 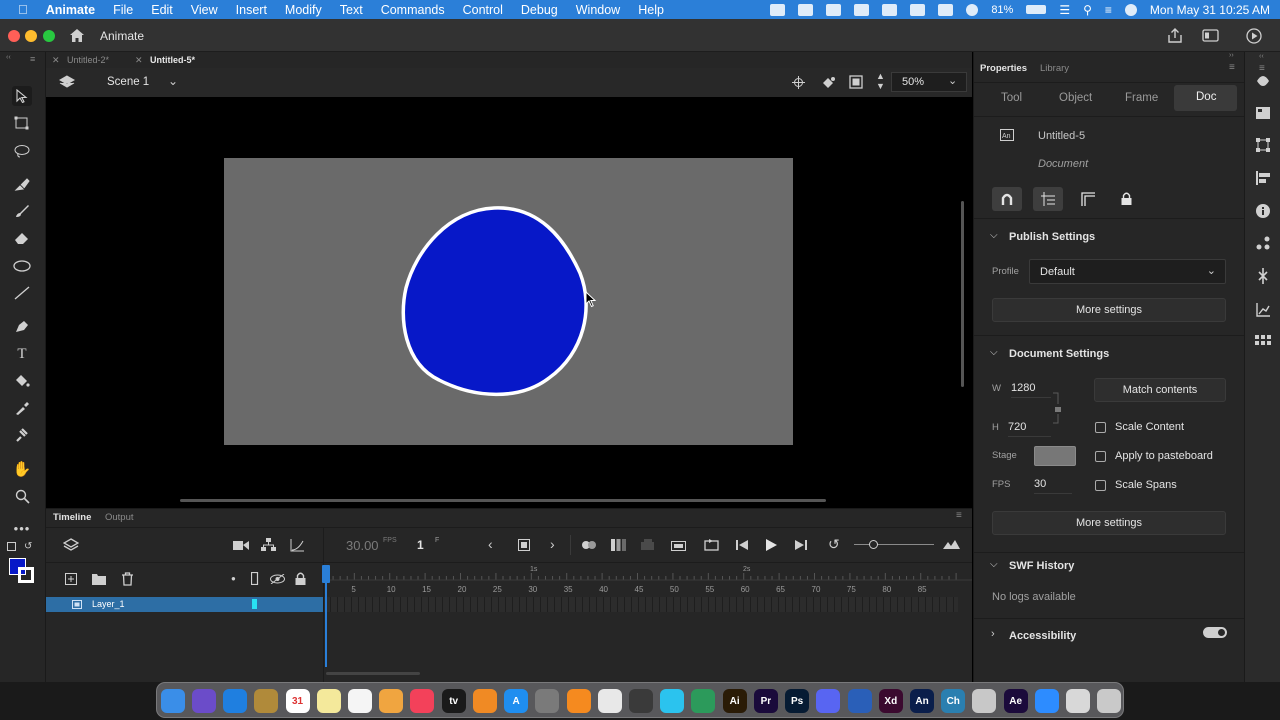 I want to click on outline-layers-icon, so click(x=255, y=578).